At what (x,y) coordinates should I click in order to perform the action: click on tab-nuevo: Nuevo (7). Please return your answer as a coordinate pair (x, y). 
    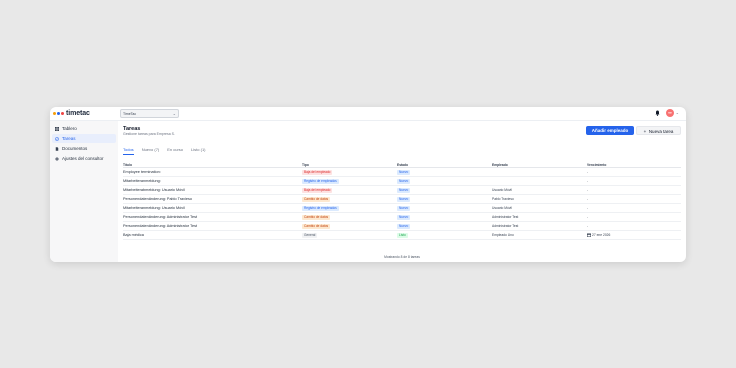
    Looking at the image, I should click on (151, 151).